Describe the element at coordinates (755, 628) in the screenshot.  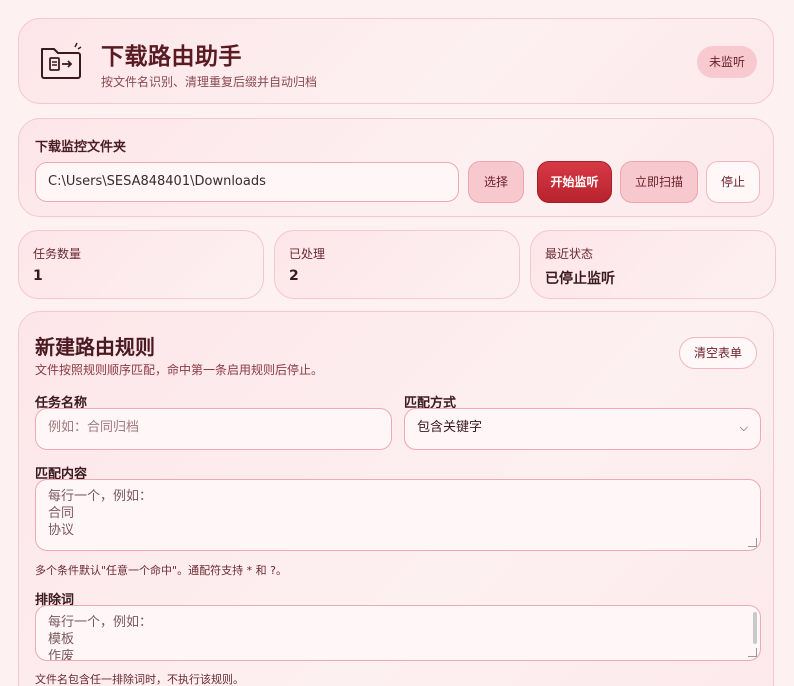
I see `scrollbar-thumb` at that location.